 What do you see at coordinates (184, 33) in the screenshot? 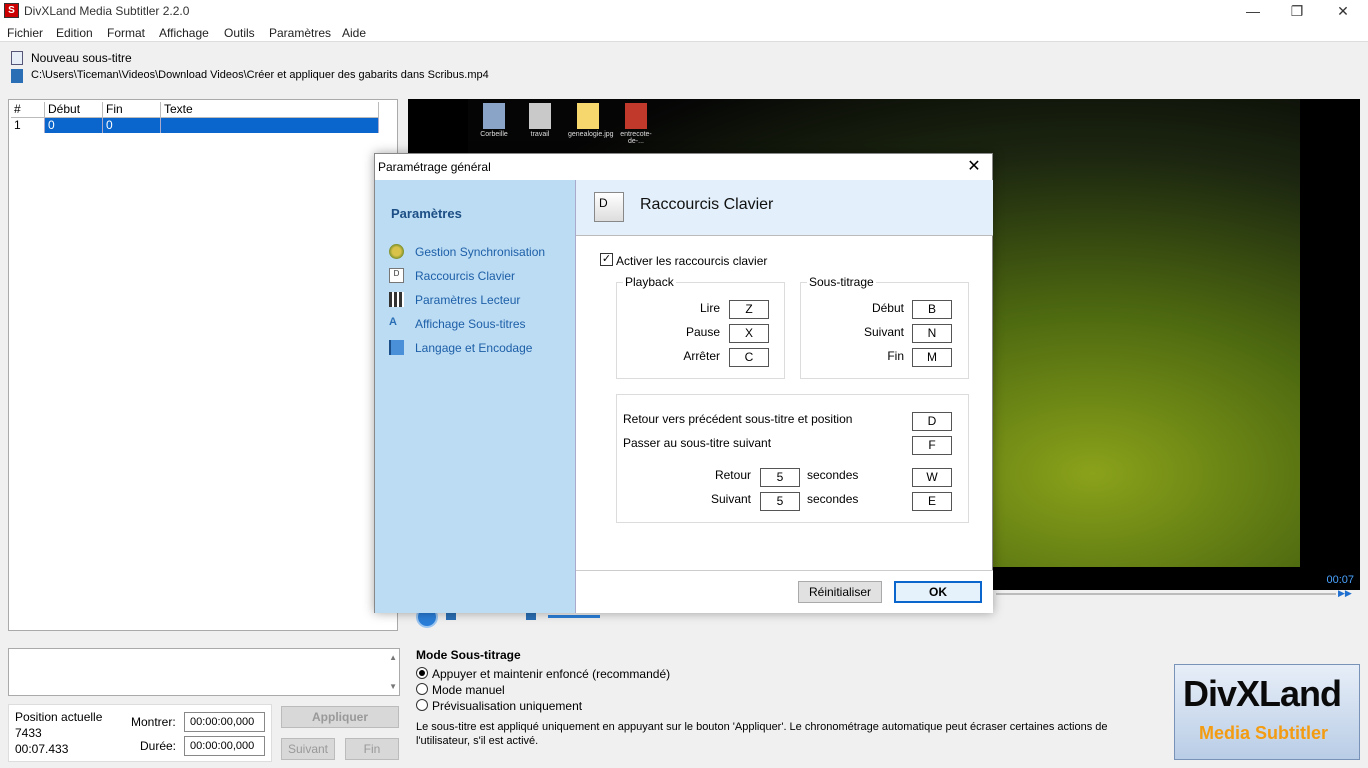
I see `menu-affichage: Affichage` at bounding box center [184, 33].